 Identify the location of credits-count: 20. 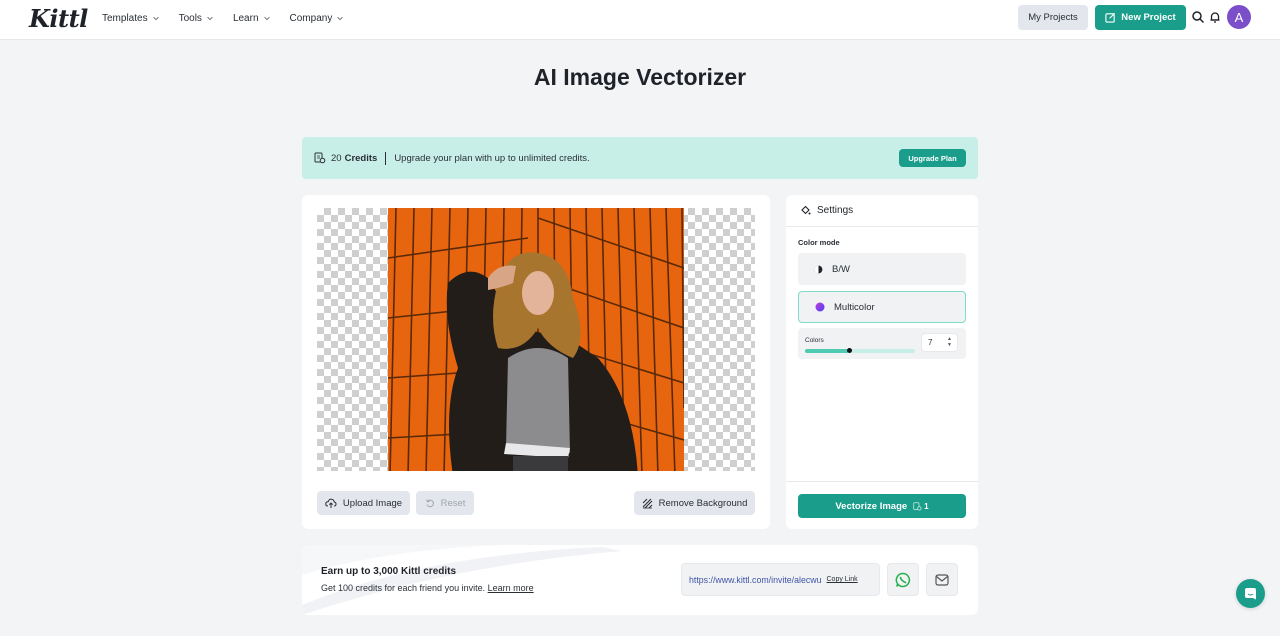
(336, 158).